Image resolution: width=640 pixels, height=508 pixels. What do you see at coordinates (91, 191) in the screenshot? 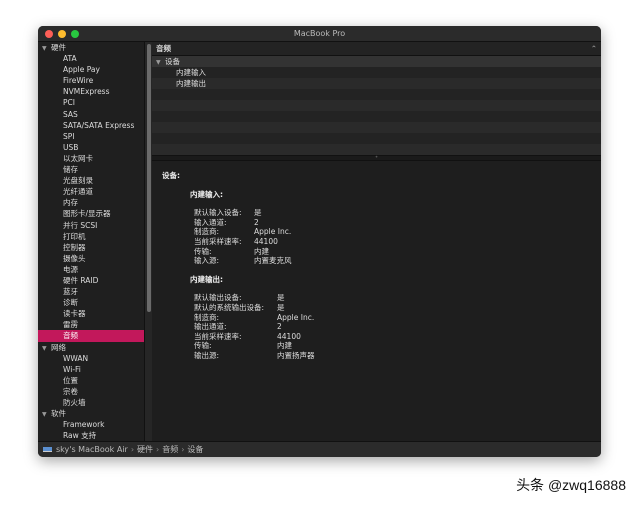
I see `sidebar-item: 光纤通道` at bounding box center [91, 191].